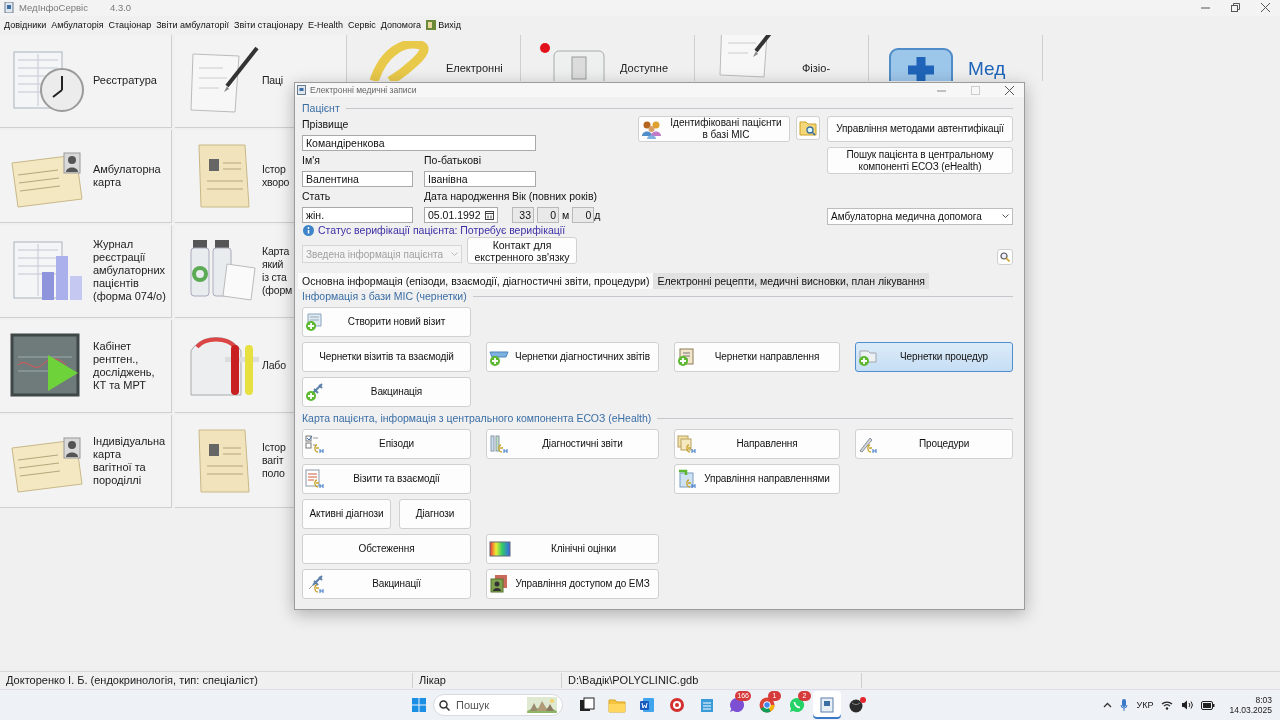 This screenshot has height=720, width=1280. I want to click on document-icon, so click(647, 705).